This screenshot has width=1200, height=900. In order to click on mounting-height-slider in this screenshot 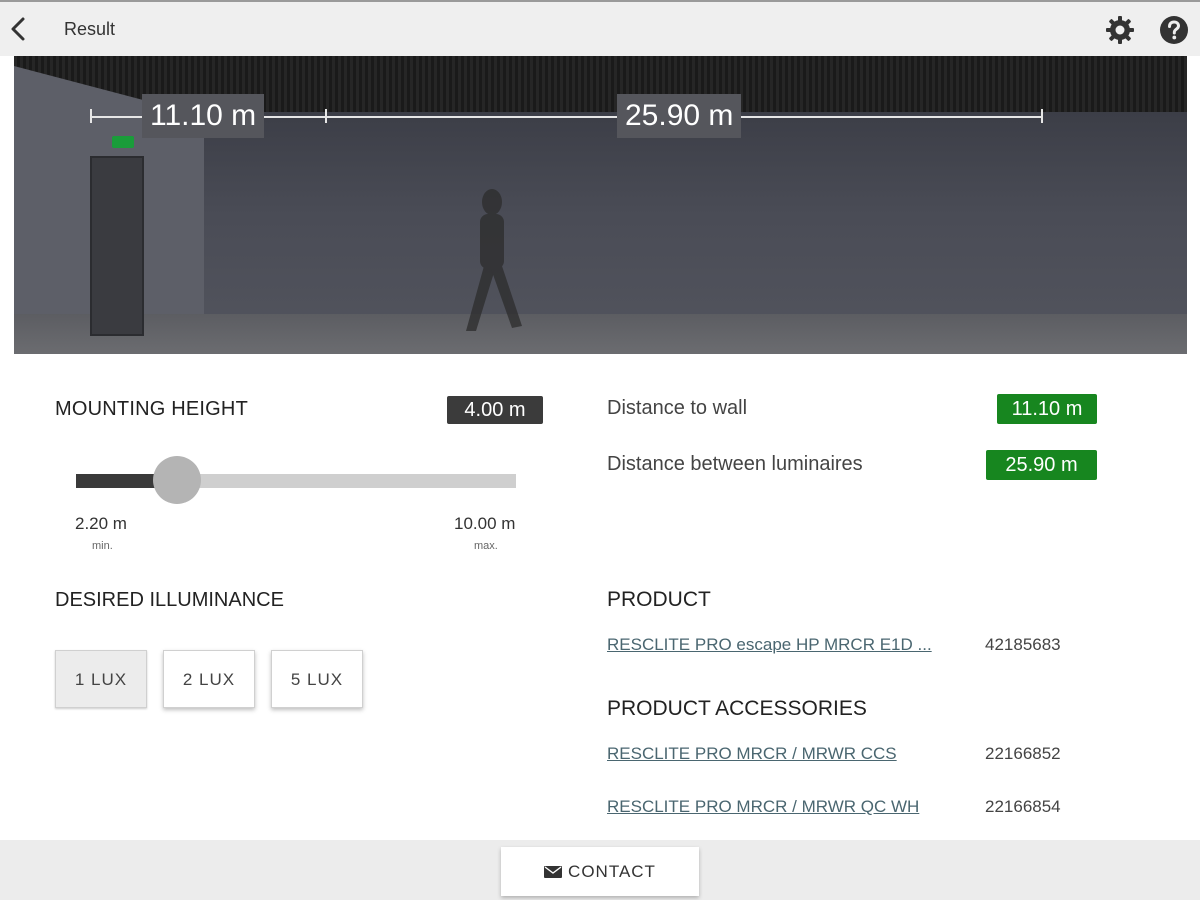, I will do `click(296, 481)`.